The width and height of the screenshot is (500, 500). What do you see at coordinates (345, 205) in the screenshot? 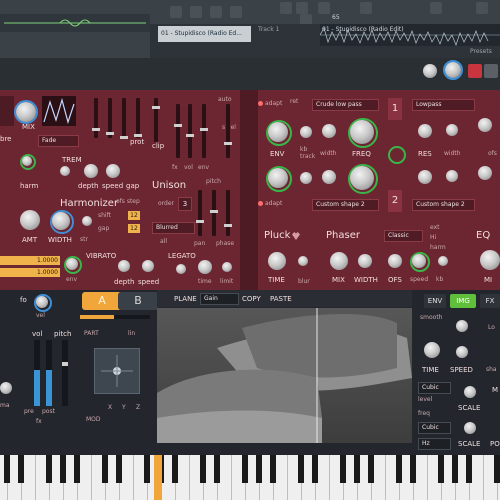
I see `shape1-dropdown: Custom shape 2` at bounding box center [345, 205].